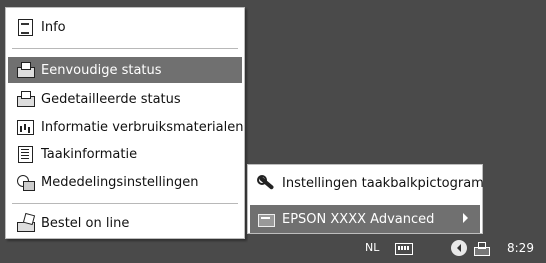 The height and width of the screenshot is (263, 546). I want to click on keyboard-icon, so click(404, 249).